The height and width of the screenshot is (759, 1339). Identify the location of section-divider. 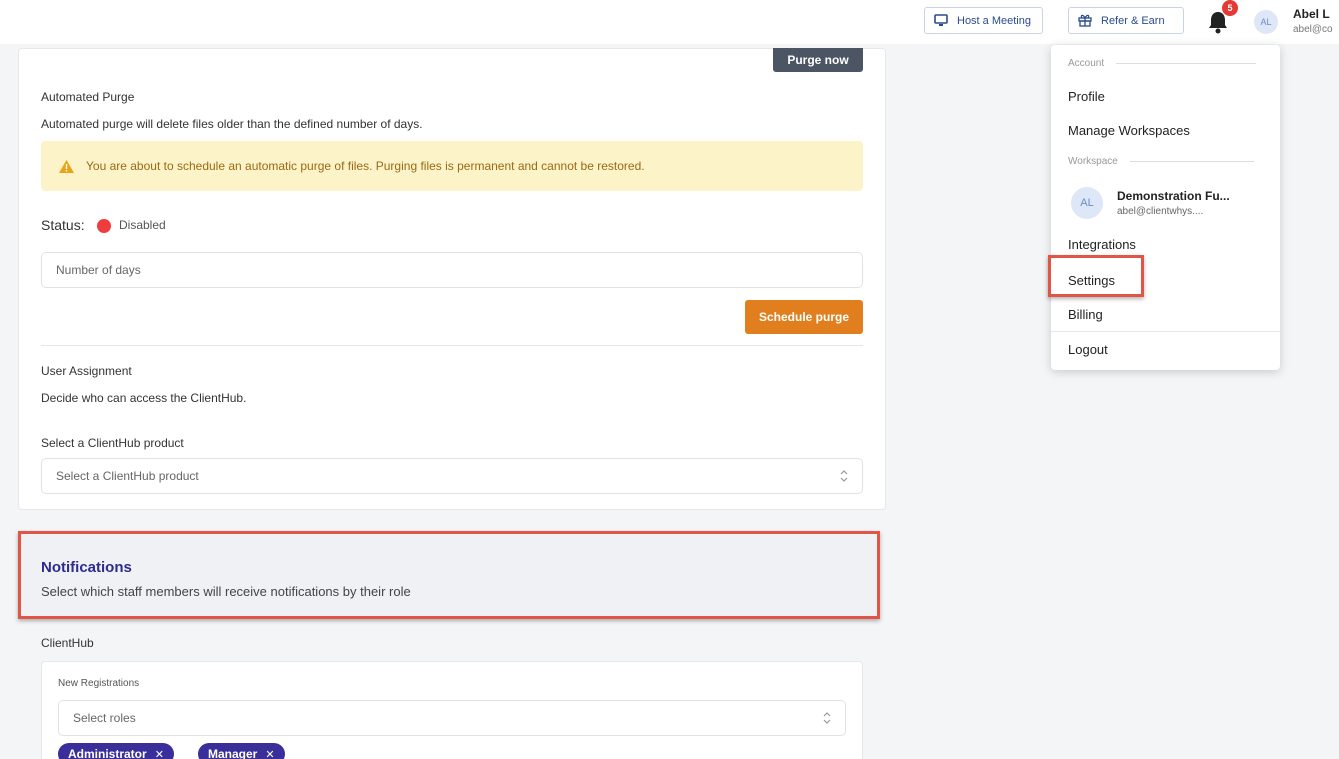
(452, 345).